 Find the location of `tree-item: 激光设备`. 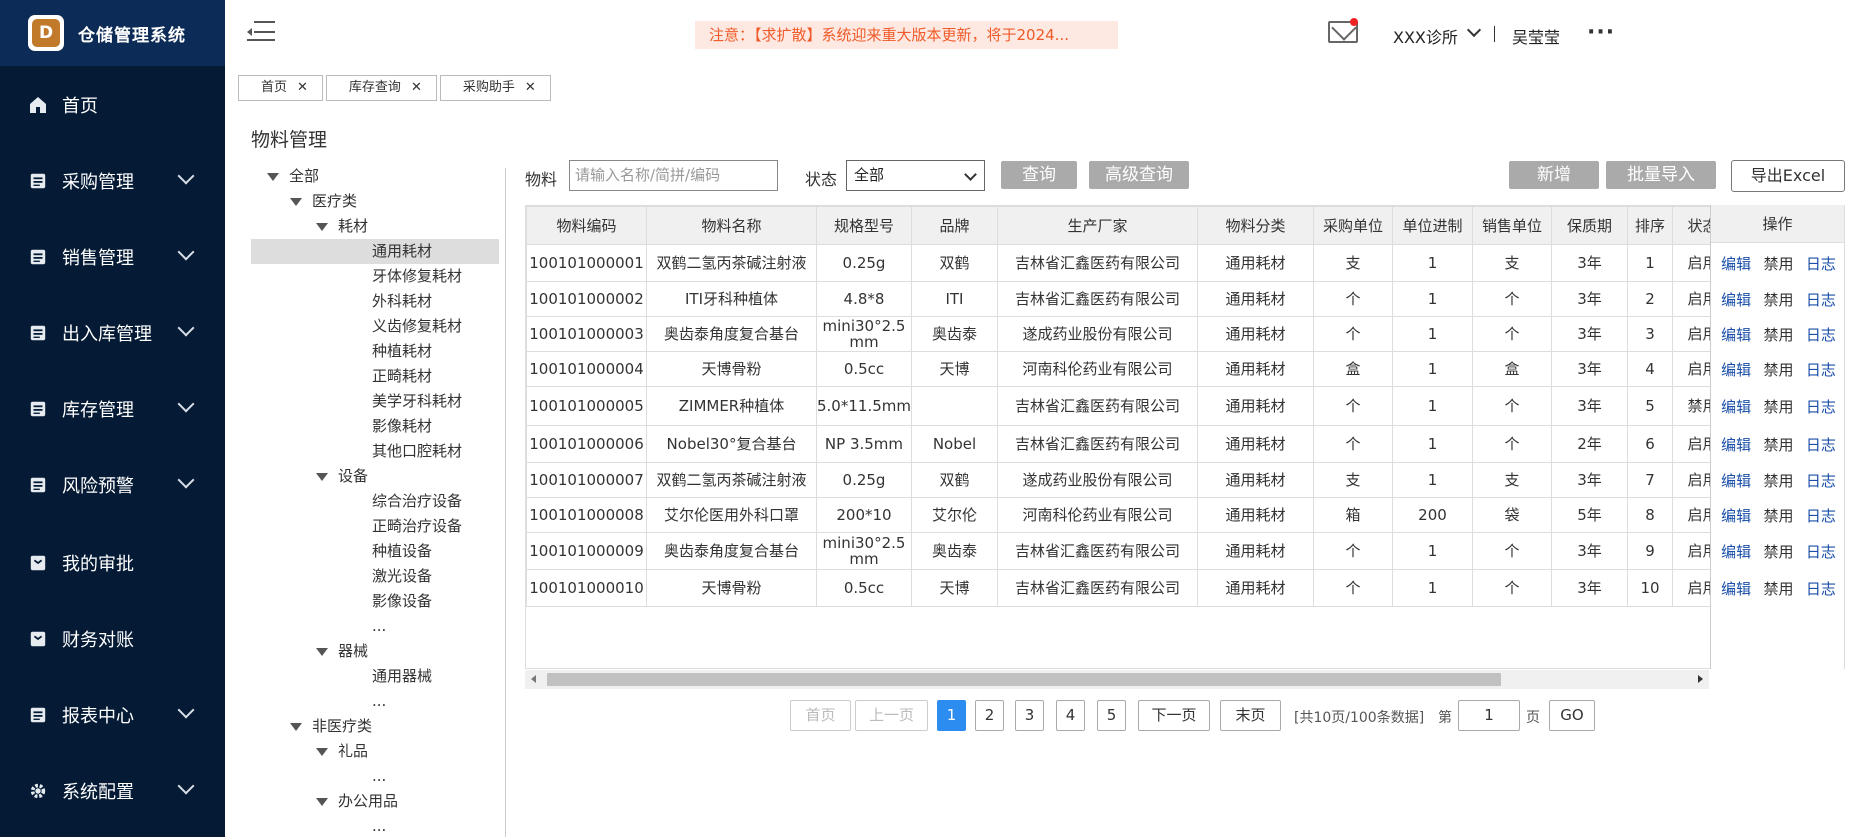

tree-item: 激光设备 is located at coordinates (402, 576).